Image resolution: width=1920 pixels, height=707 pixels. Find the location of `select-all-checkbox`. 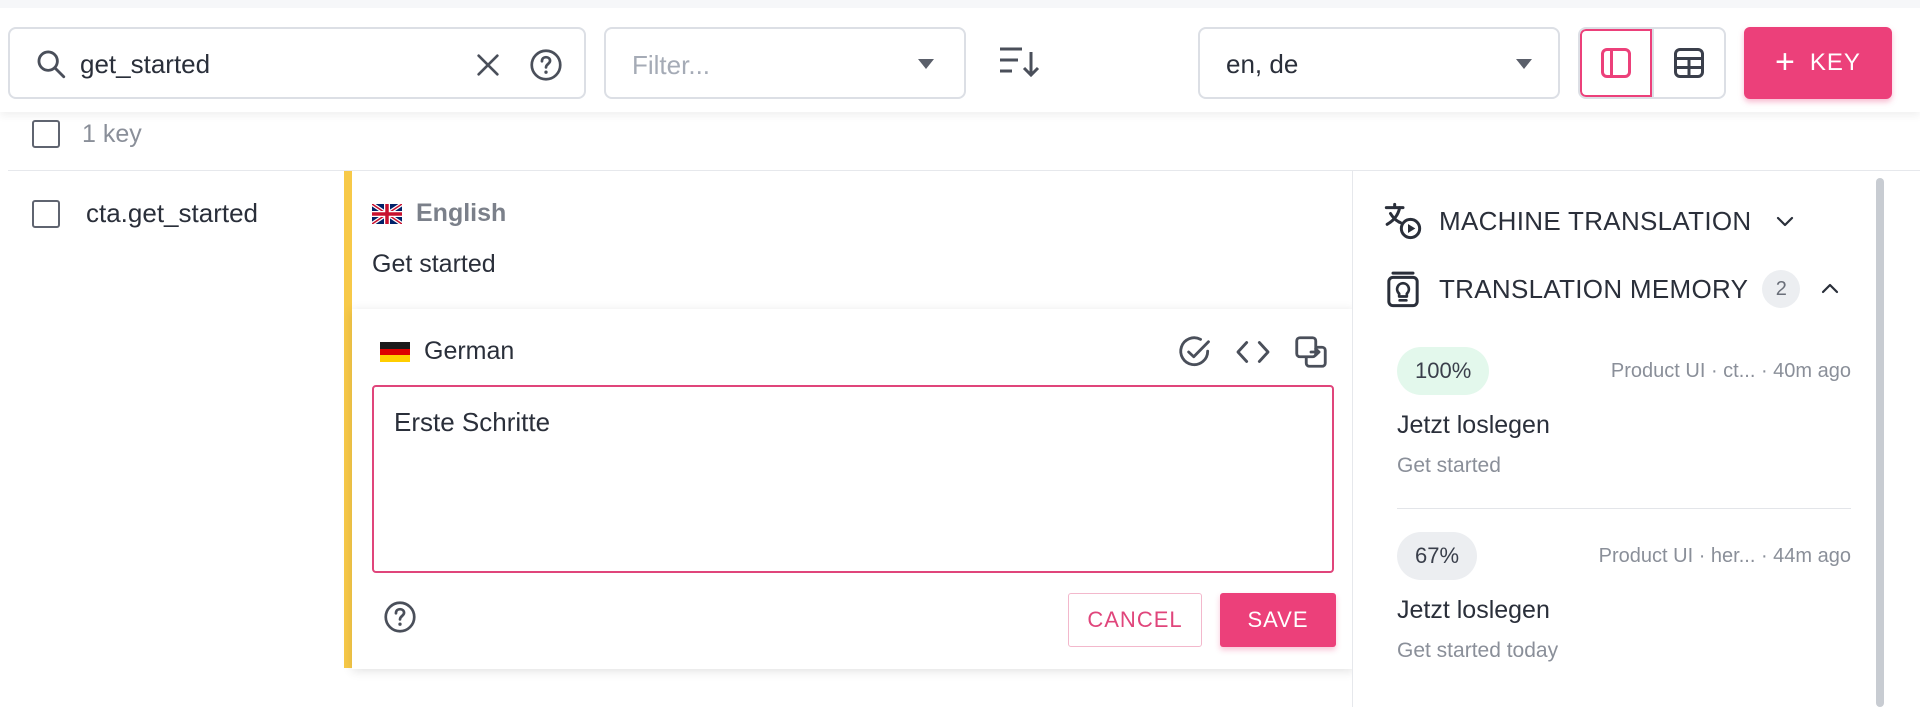

select-all-checkbox is located at coordinates (46, 134).